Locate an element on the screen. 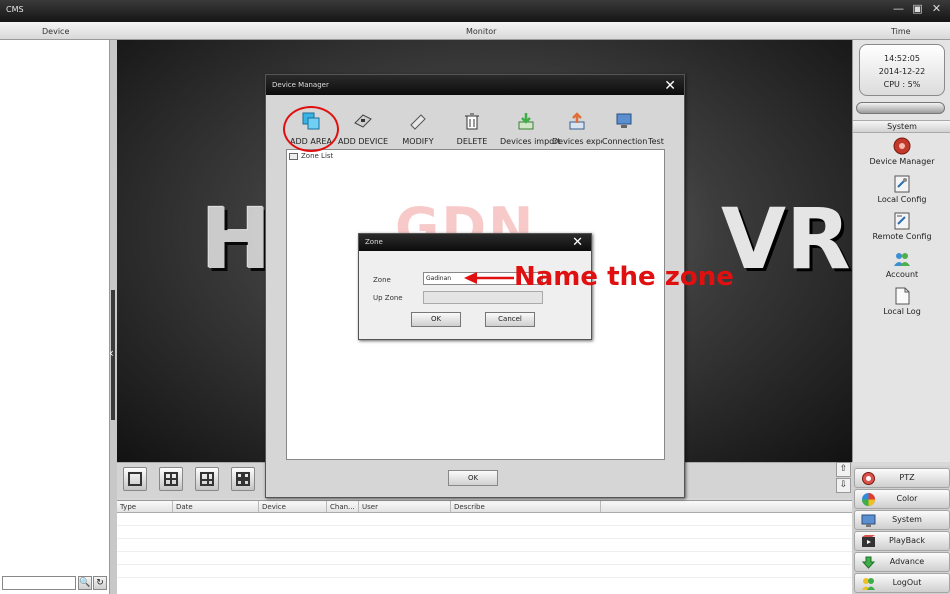  collapse-arrow-icon: ‹ is located at coordinates (111, 353).